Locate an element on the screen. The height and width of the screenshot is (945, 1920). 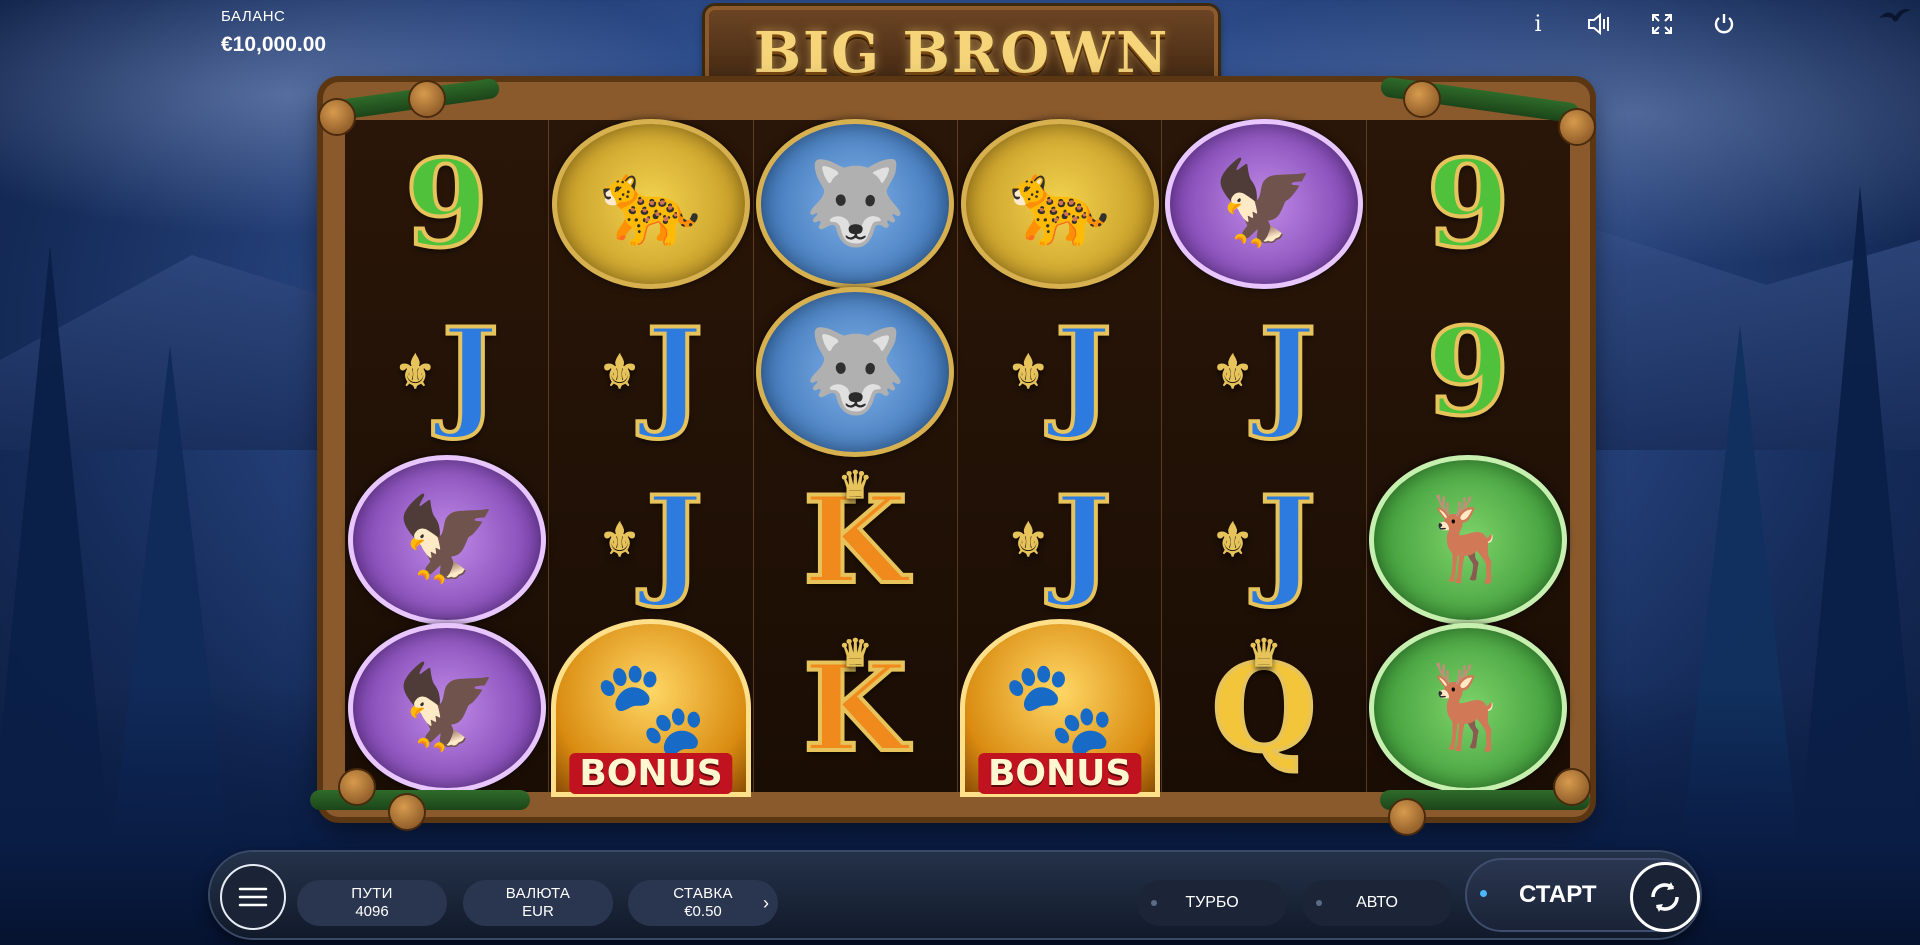
menu-button is located at coordinates (253, 897).